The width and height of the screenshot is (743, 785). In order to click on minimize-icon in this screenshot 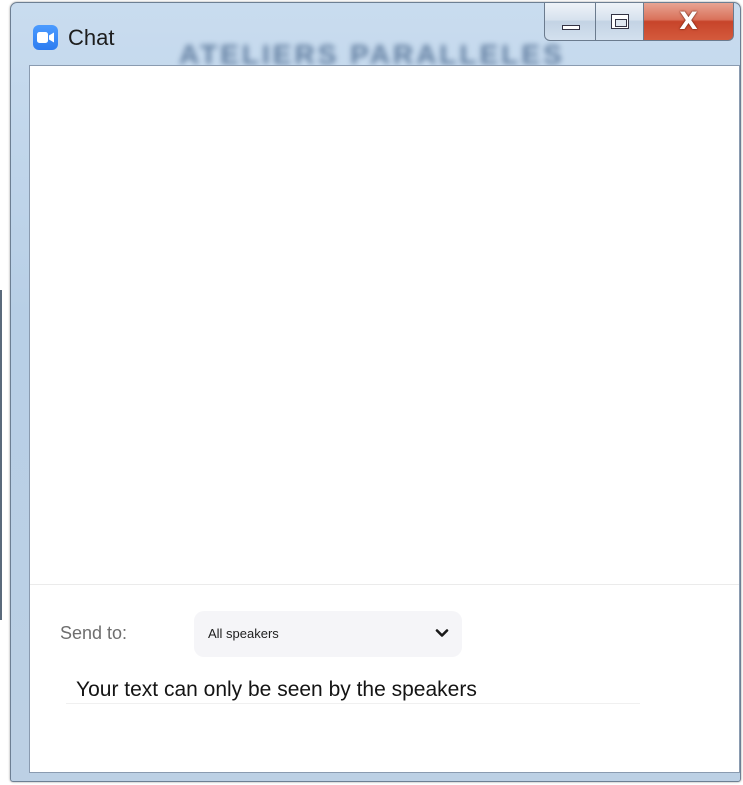, I will do `click(571, 27)`.